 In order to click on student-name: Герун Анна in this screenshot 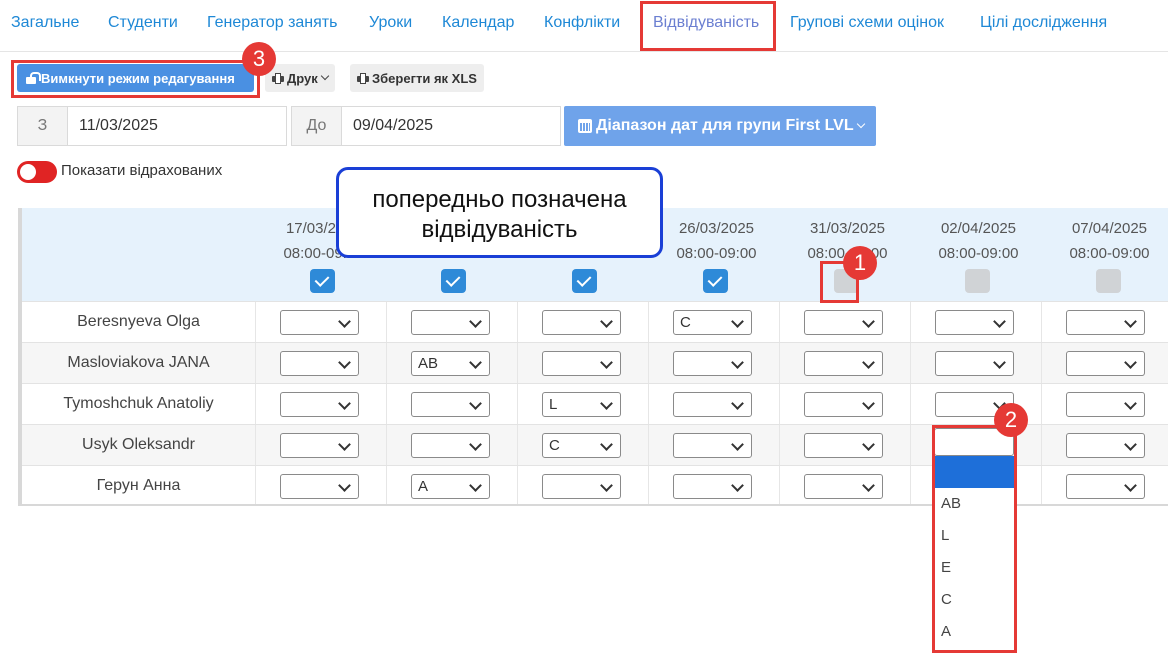, I will do `click(138, 485)`.